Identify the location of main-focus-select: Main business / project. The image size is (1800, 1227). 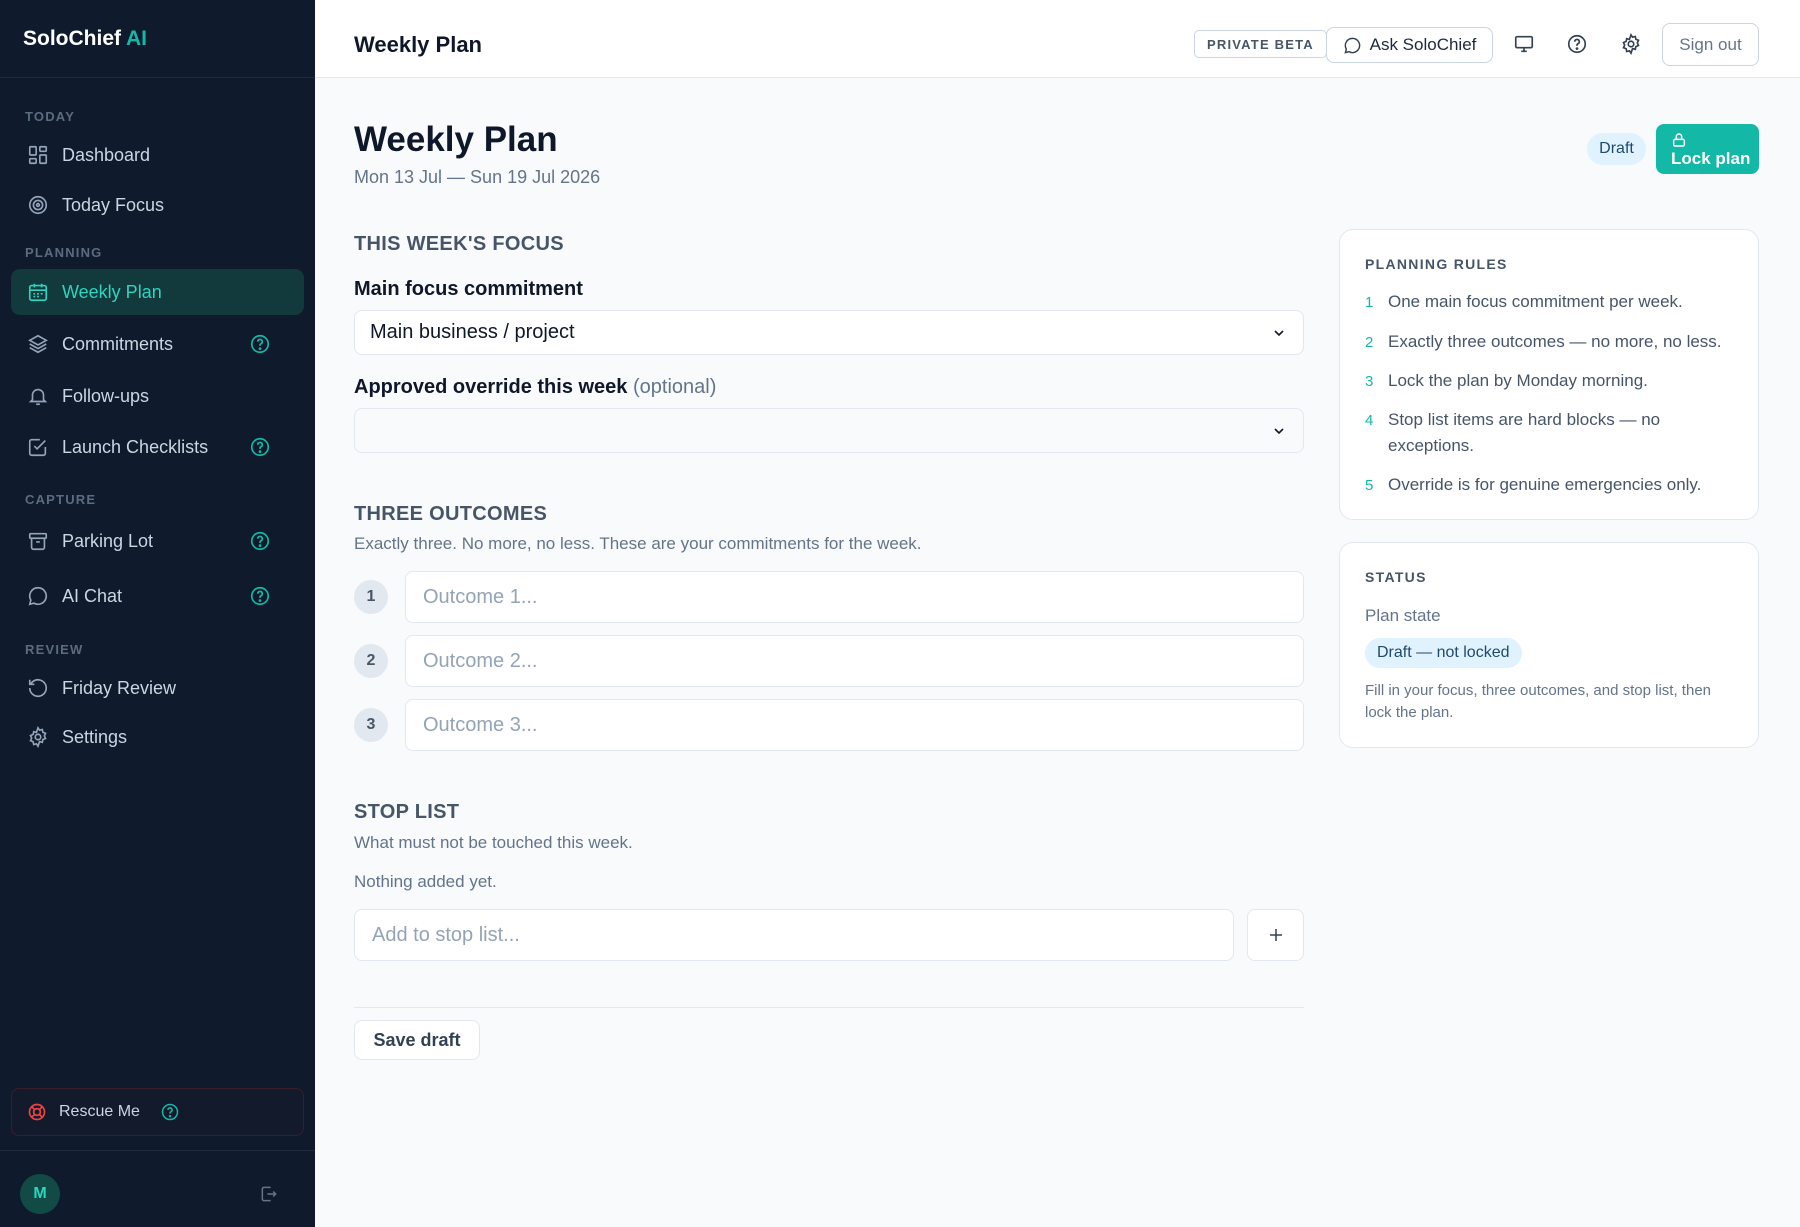
(829, 332).